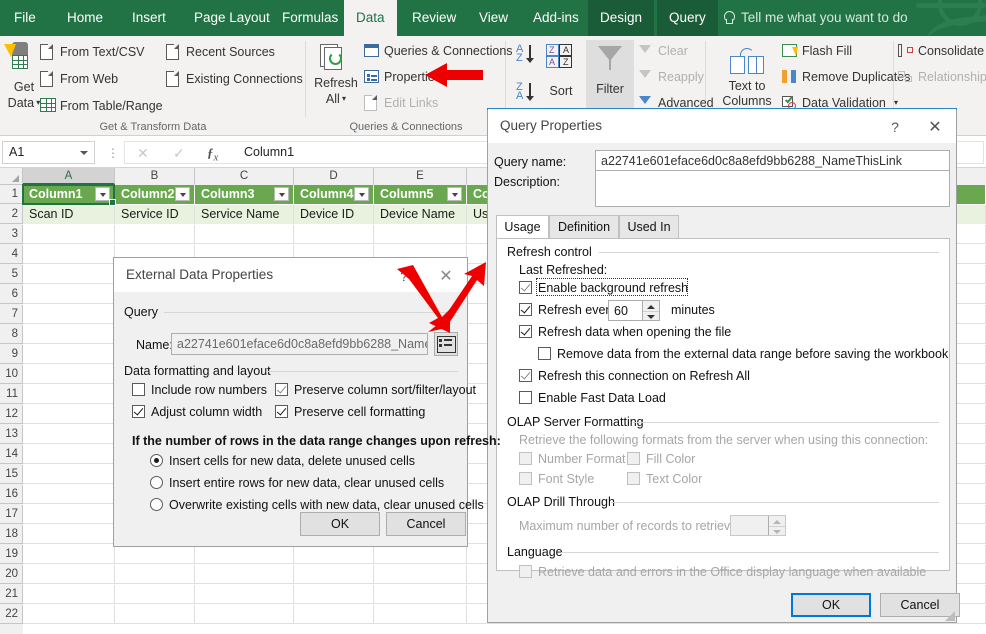 The height and width of the screenshot is (634, 986). What do you see at coordinates (949, 615) in the screenshot?
I see `resize-grip` at bounding box center [949, 615].